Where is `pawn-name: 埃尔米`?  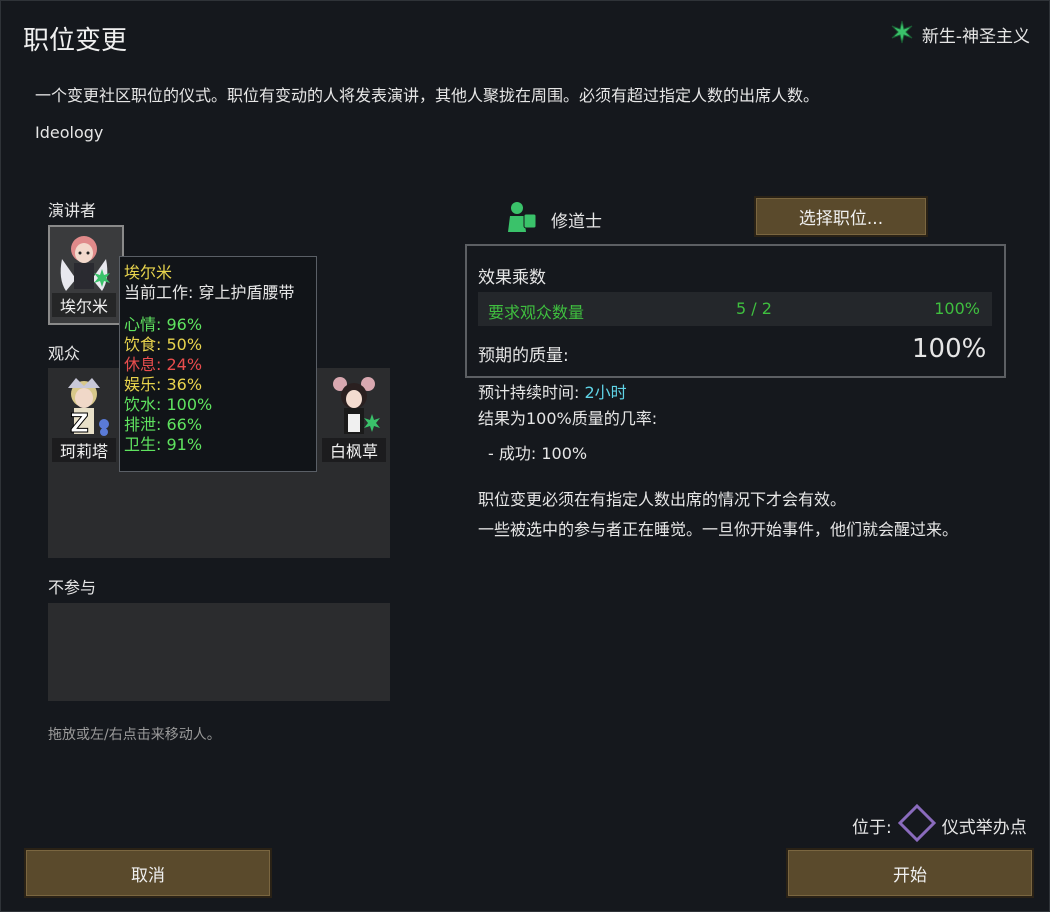 pawn-name: 埃尔米 is located at coordinates (84, 305).